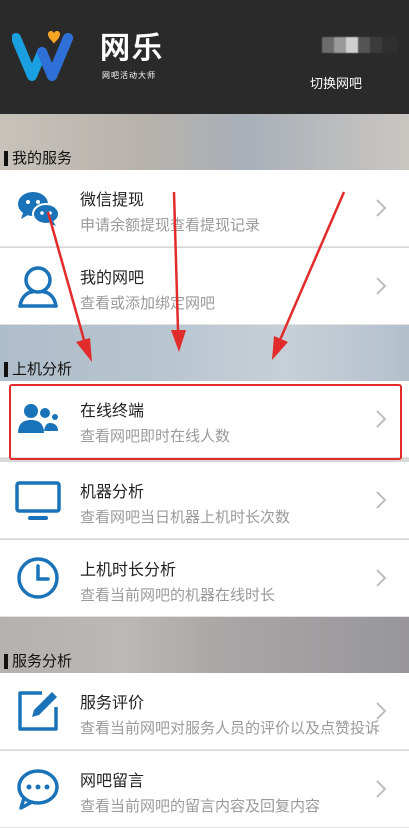  What do you see at coordinates (129, 75) in the screenshot?
I see `brand-subtitle: 网吧活动大师` at bounding box center [129, 75].